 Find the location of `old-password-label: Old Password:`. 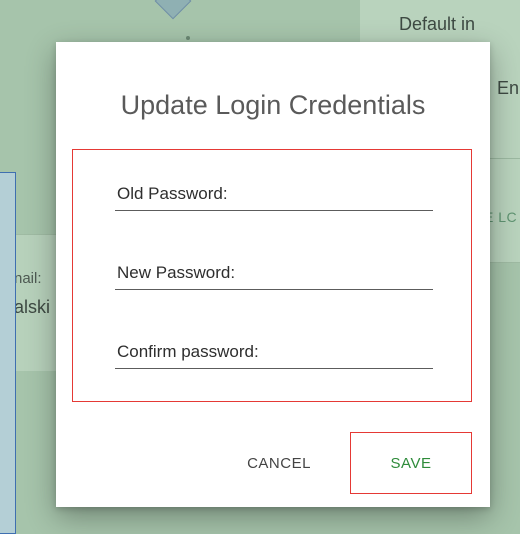

old-password-label: Old Password: is located at coordinates (172, 193).